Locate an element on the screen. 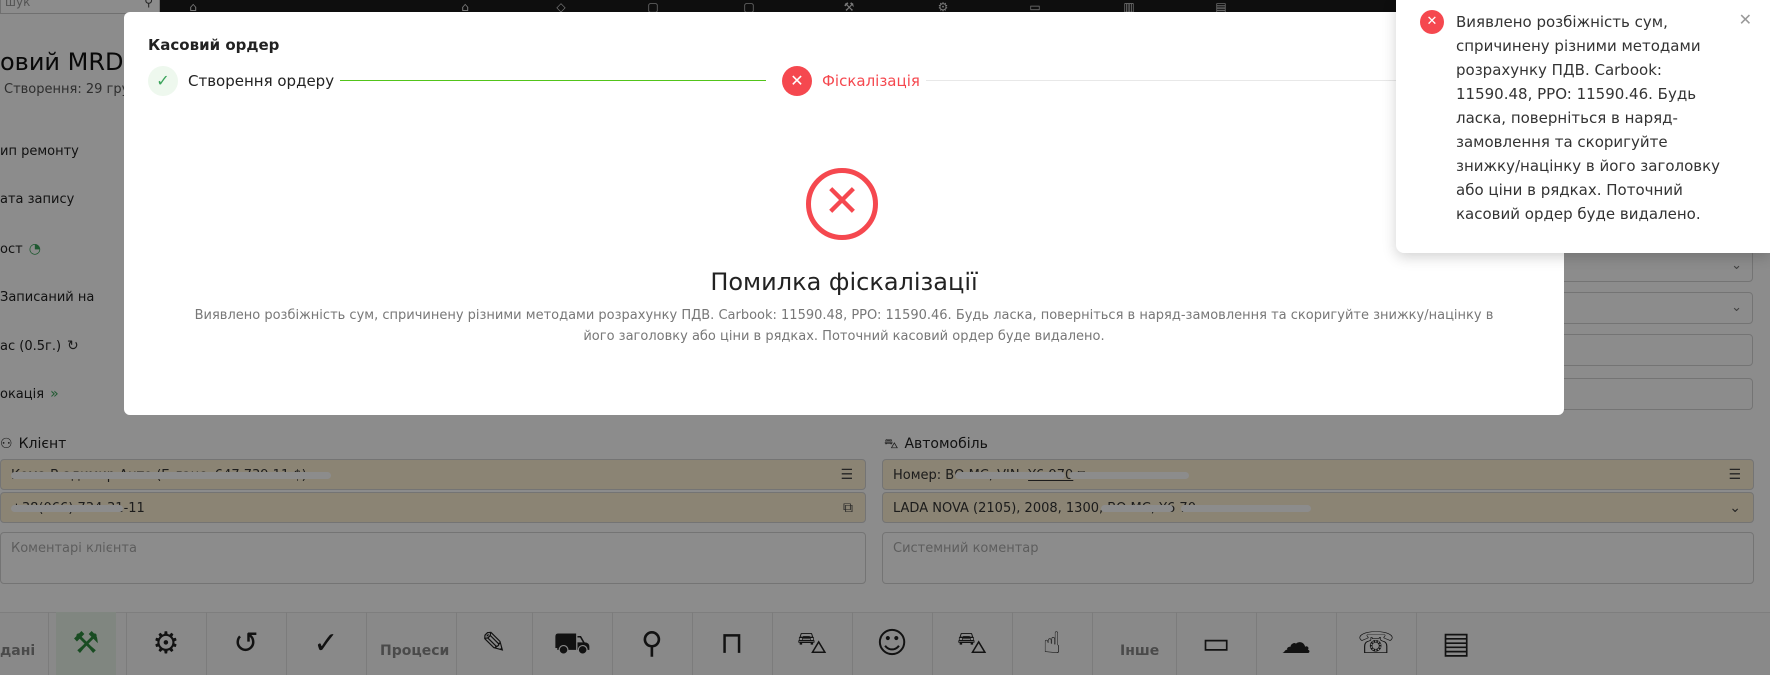 This screenshot has height=675, width=1770. step-fiscalization-label: Фіскалізація is located at coordinates (871, 81).